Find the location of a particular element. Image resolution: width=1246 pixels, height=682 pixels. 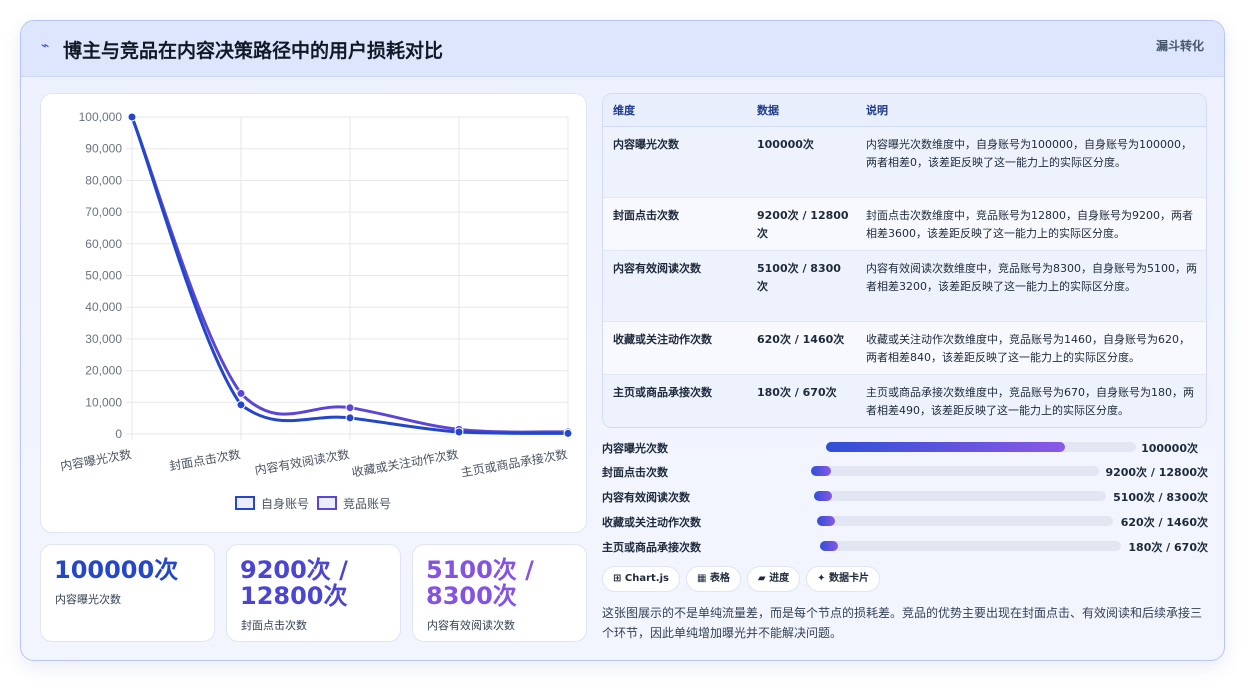

column-header: 数据 is located at coordinates (801, 110).